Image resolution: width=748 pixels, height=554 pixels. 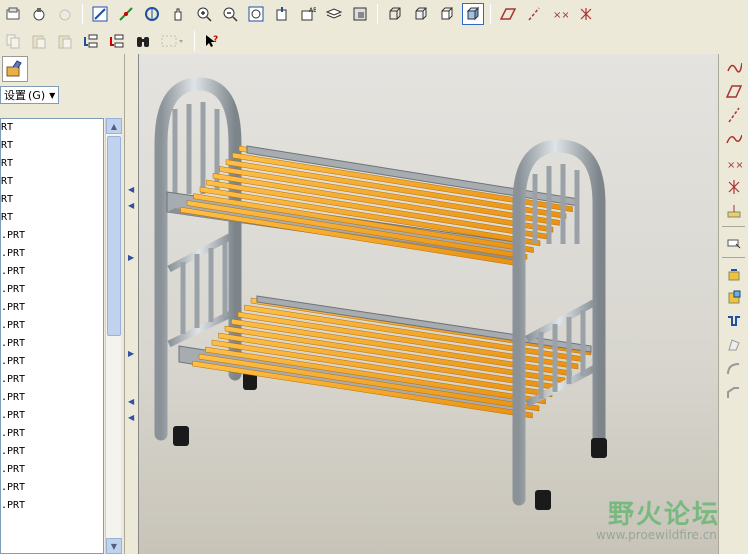 What do you see at coordinates (62, 95) in the screenshot?
I see `settings-row: 设置 (G) ▼` at bounding box center [62, 95].